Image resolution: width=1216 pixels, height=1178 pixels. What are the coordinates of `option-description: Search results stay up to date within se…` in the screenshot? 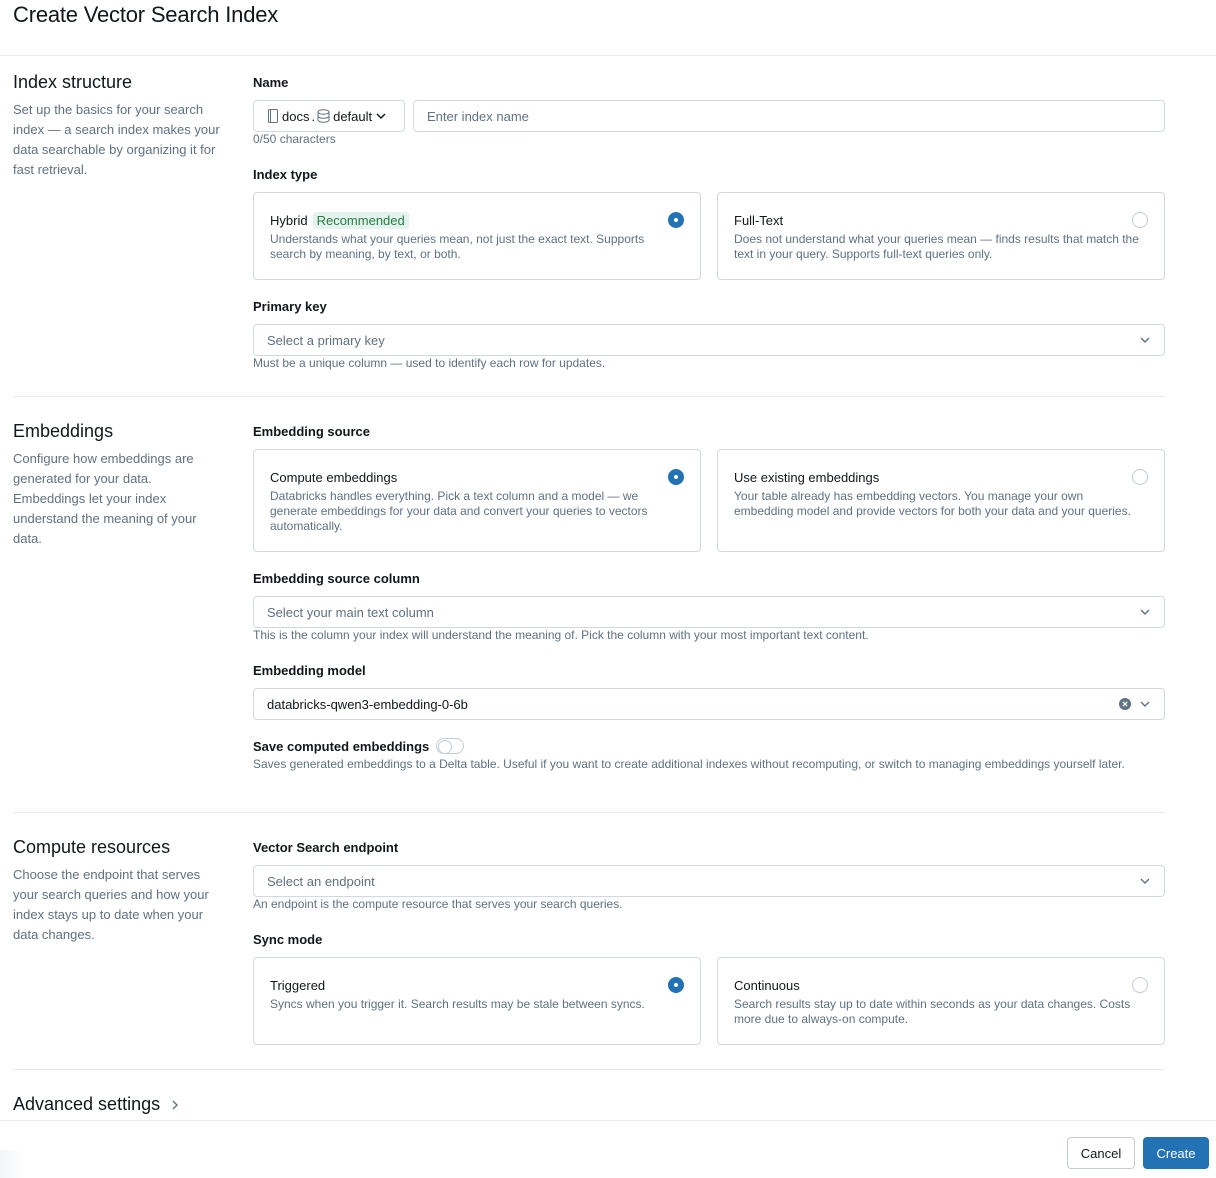 It's located at (932, 1011).